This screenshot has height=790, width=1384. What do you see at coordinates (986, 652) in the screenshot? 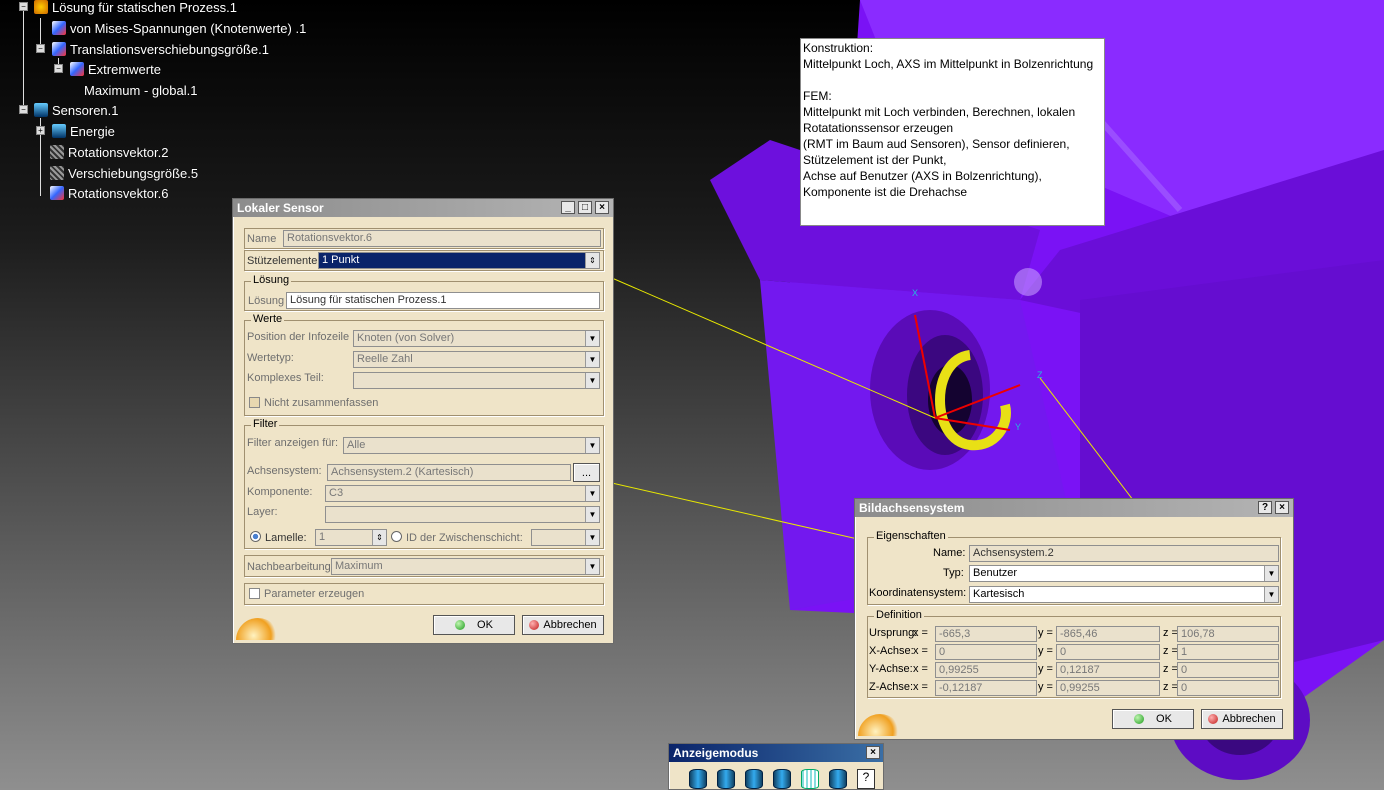
I see `x-value-field: 0` at bounding box center [986, 652].